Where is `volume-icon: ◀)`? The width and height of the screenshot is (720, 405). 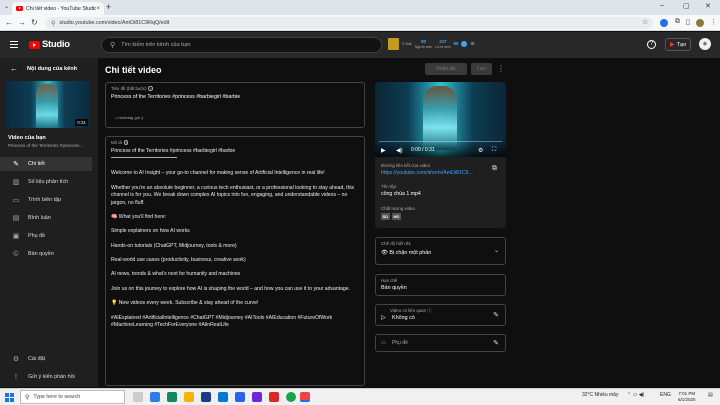
volume-icon: ◀) is located at coordinates (399, 150).